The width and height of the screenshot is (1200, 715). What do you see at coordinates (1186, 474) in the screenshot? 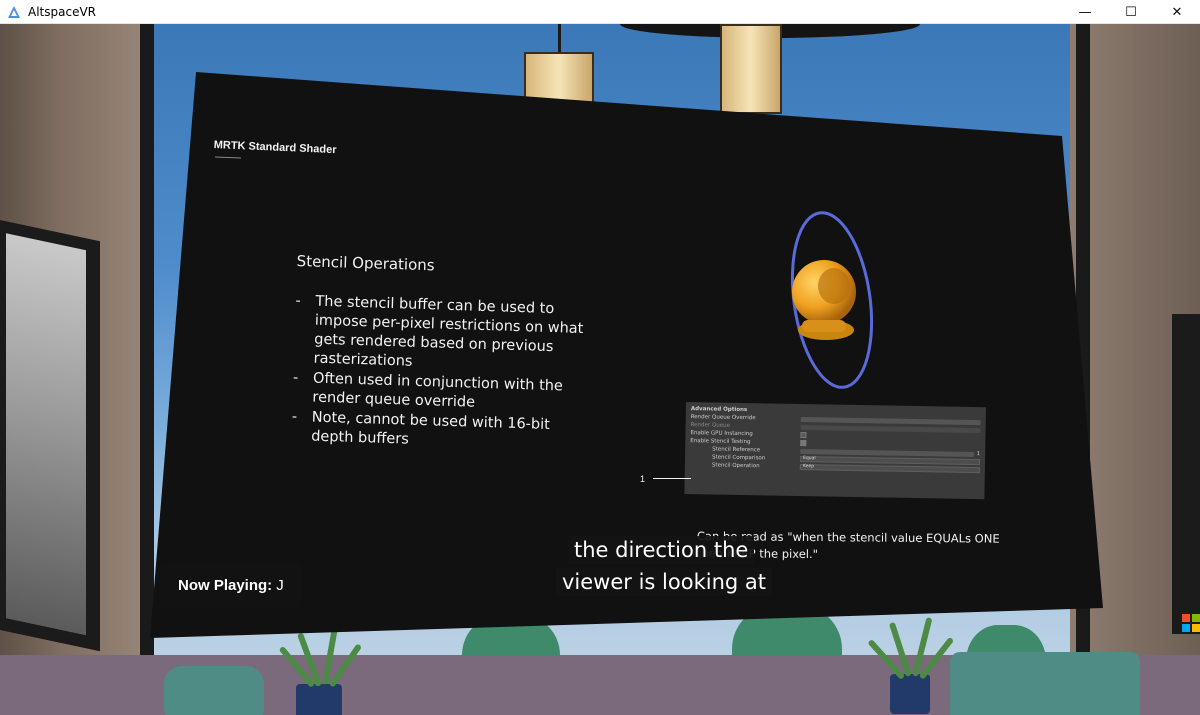
I see `right-wall-painting` at bounding box center [1186, 474].